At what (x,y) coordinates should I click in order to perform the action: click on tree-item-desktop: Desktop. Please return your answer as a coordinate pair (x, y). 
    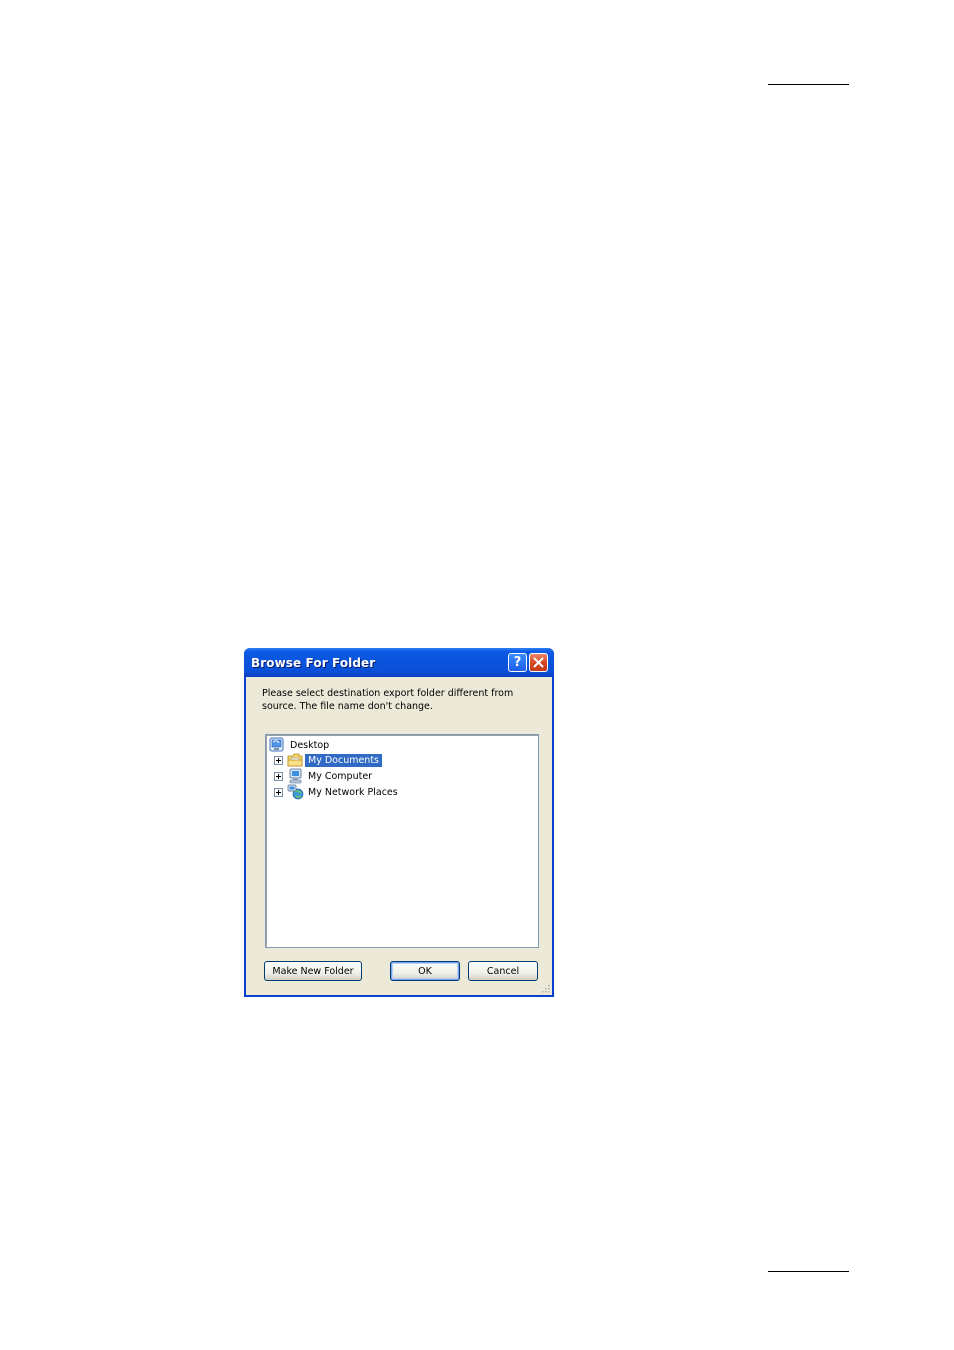
    Looking at the image, I should click on (300, 745).